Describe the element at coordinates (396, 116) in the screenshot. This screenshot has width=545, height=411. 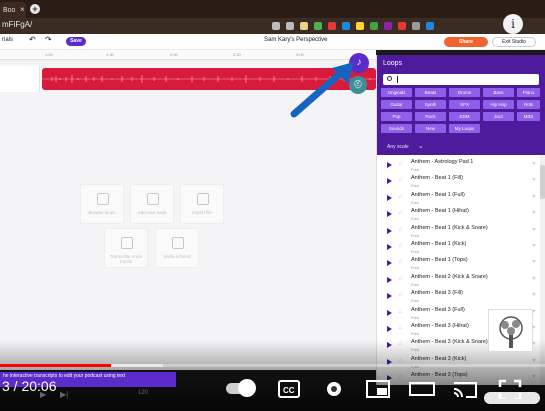
I see `category-chip: Pop` at that location.